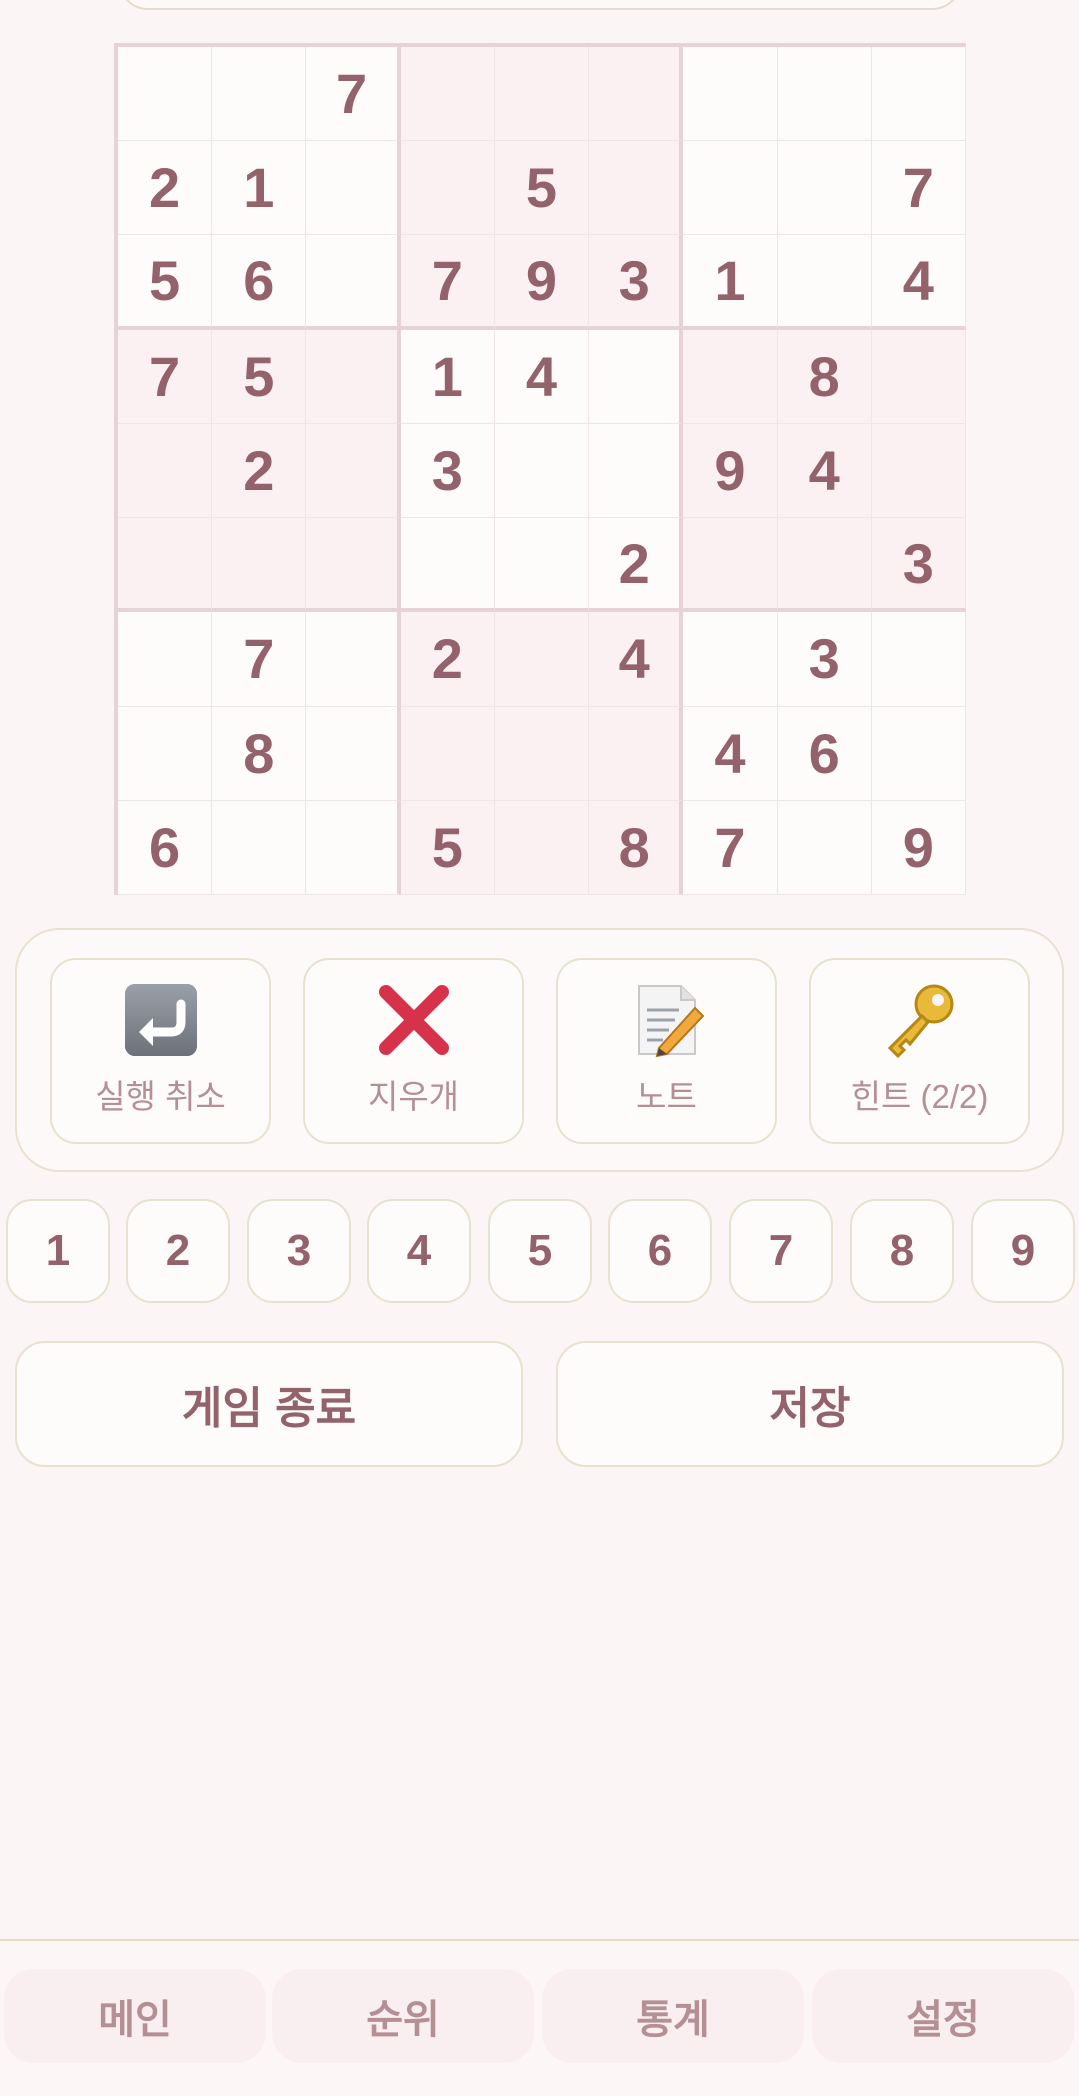  I want to click on hint-button: 힌트 (2/2), so click(919, 1051).